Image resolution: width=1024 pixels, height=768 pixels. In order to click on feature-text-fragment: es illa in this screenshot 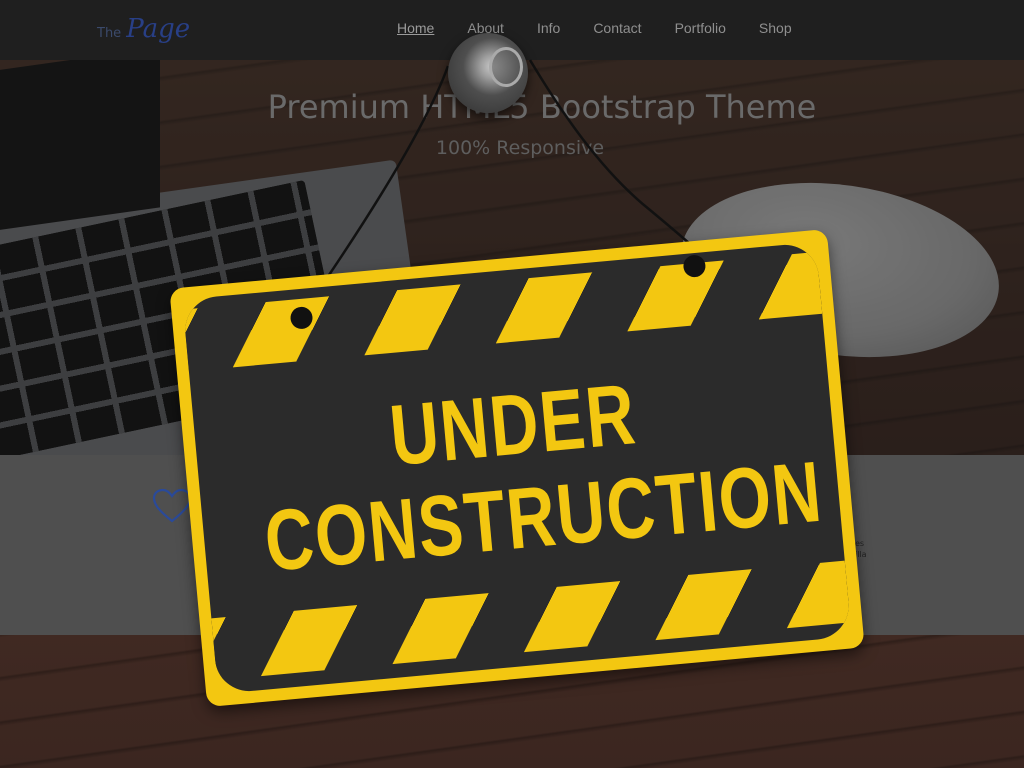, I will do `click(861, 549)`.